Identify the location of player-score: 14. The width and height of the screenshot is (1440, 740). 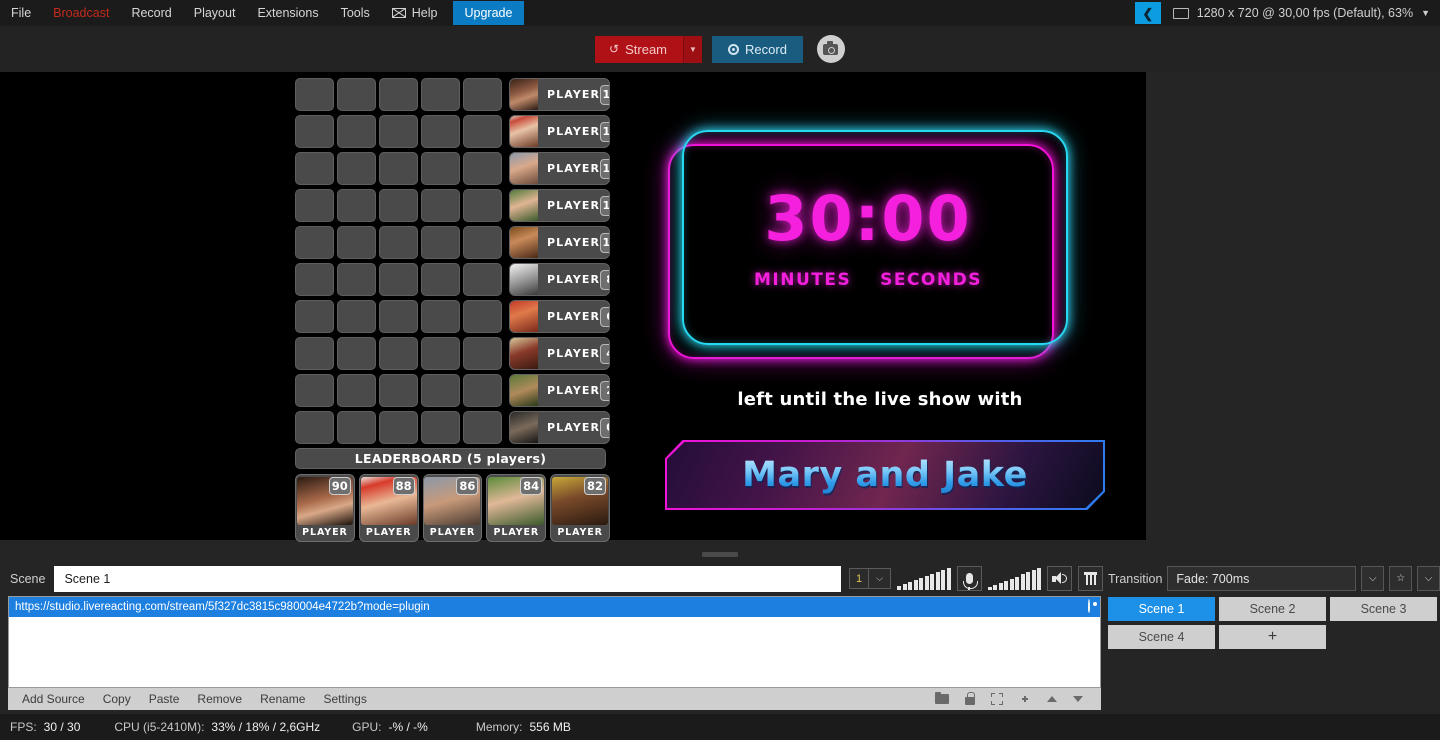
(604, 168).